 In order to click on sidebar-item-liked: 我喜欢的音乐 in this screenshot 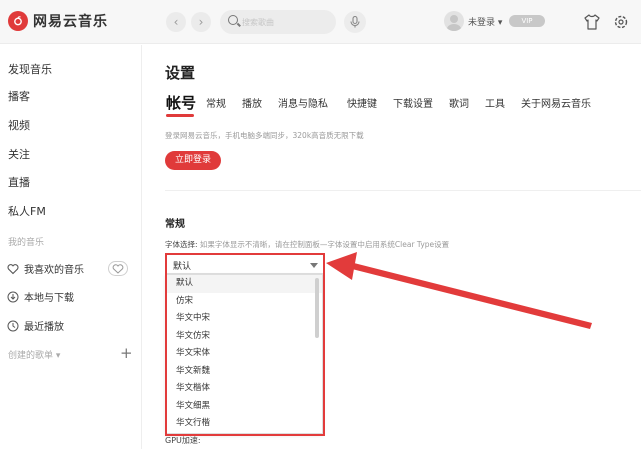, I will do `click(45, 268)`.